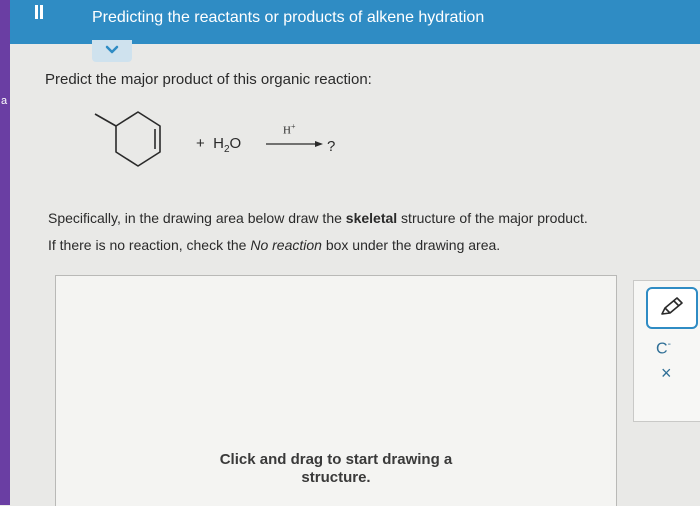 The image size is (700, 506). I want to click on drawing-toolbar: C- ×, so click(666, 351).